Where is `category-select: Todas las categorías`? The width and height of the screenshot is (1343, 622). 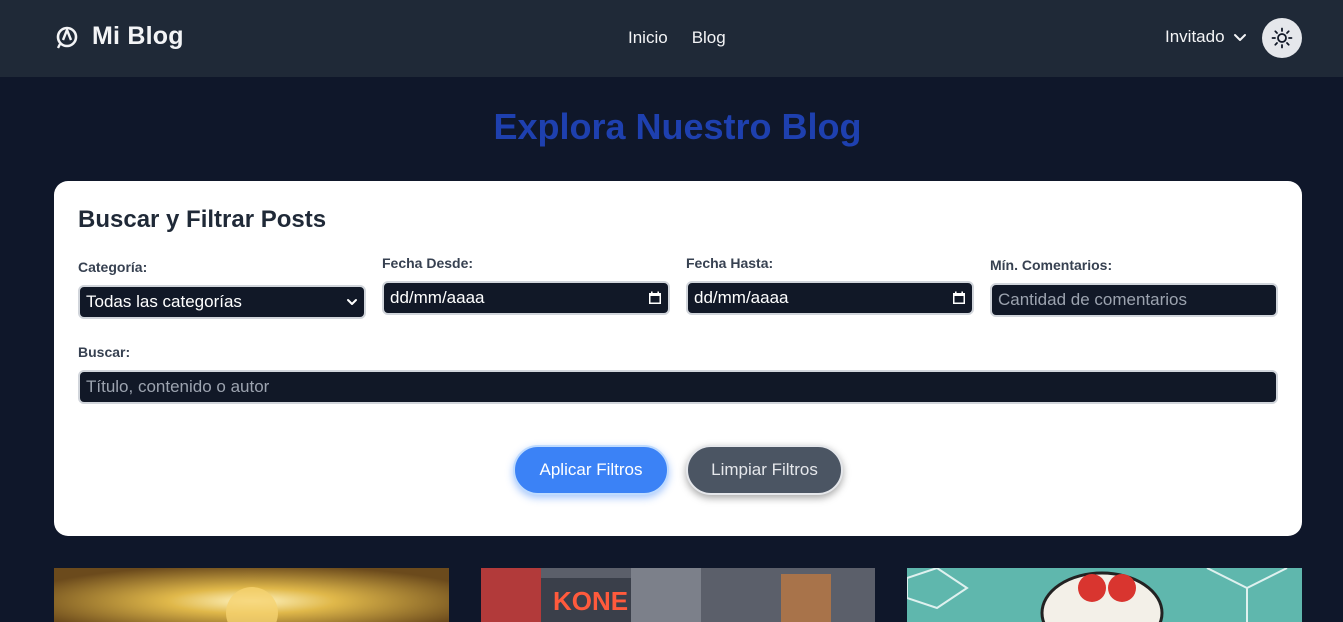 category-select: Todas las categorías is located at coordinates (222, 302).